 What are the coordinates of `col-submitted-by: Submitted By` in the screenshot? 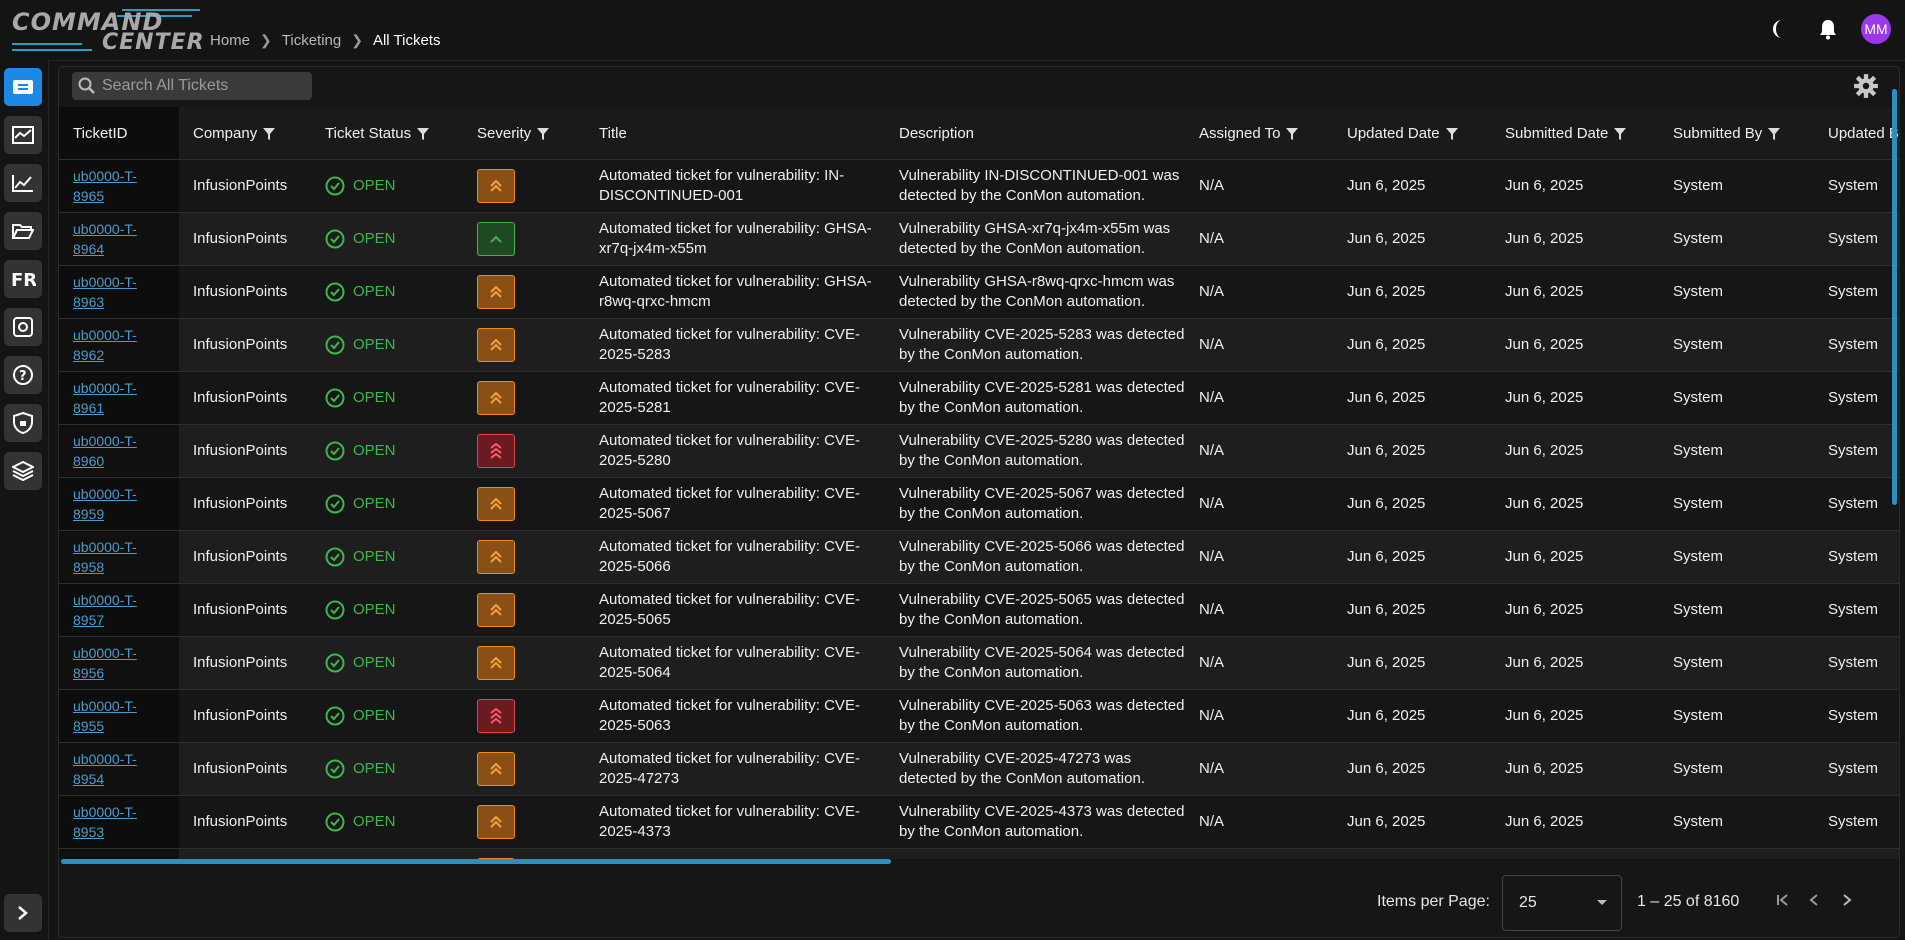 It's located at (1736, 133).